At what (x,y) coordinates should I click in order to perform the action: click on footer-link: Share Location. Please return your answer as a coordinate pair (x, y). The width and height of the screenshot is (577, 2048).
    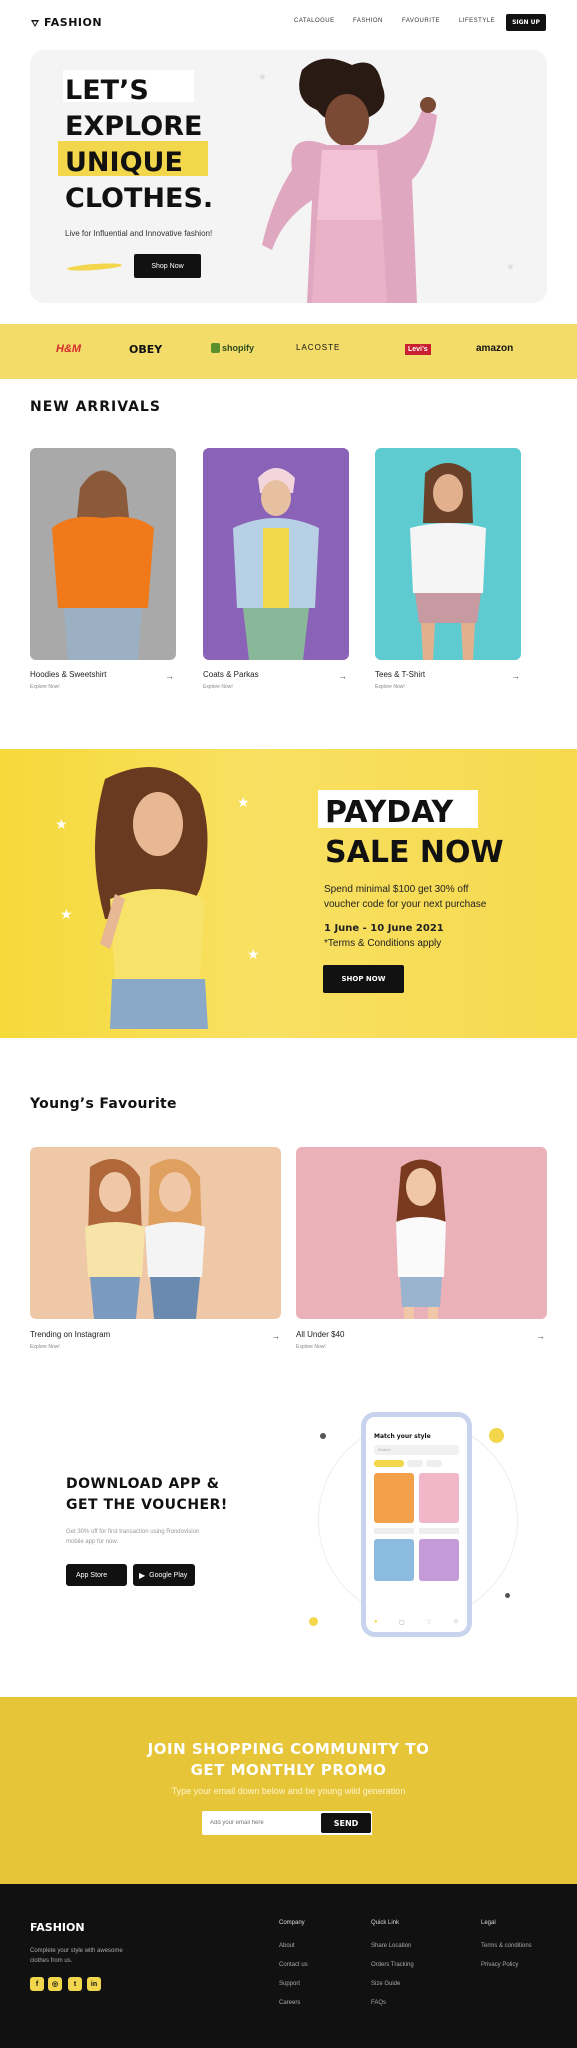
    Looking at the image, I should click on (391, 1946).